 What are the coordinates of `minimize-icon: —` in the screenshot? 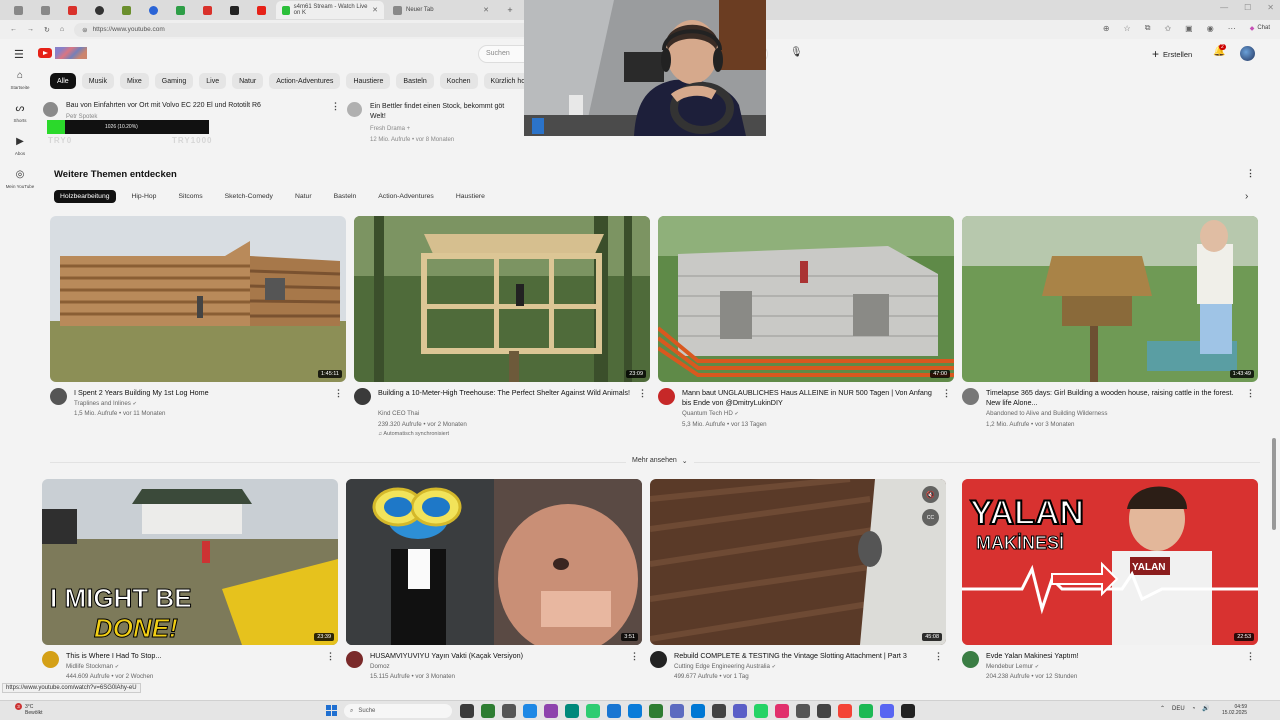 It's located at (1224, 7).